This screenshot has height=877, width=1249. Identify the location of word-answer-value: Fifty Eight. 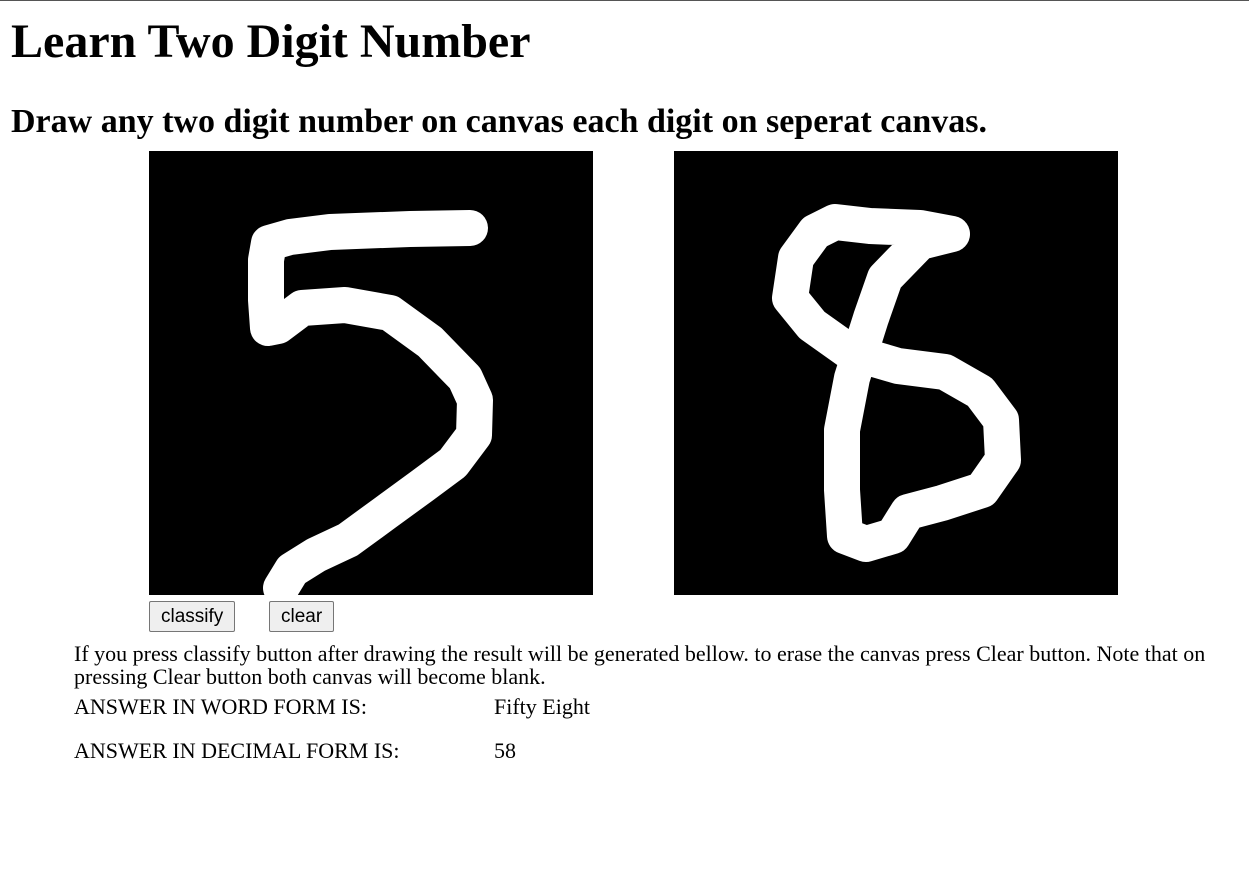
(542, 706).